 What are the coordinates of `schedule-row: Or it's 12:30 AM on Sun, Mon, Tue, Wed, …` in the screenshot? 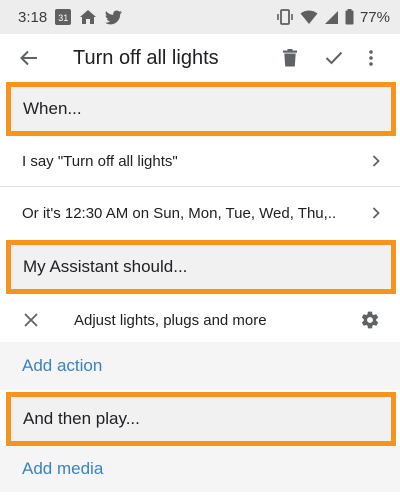 It's located at (200, 213).